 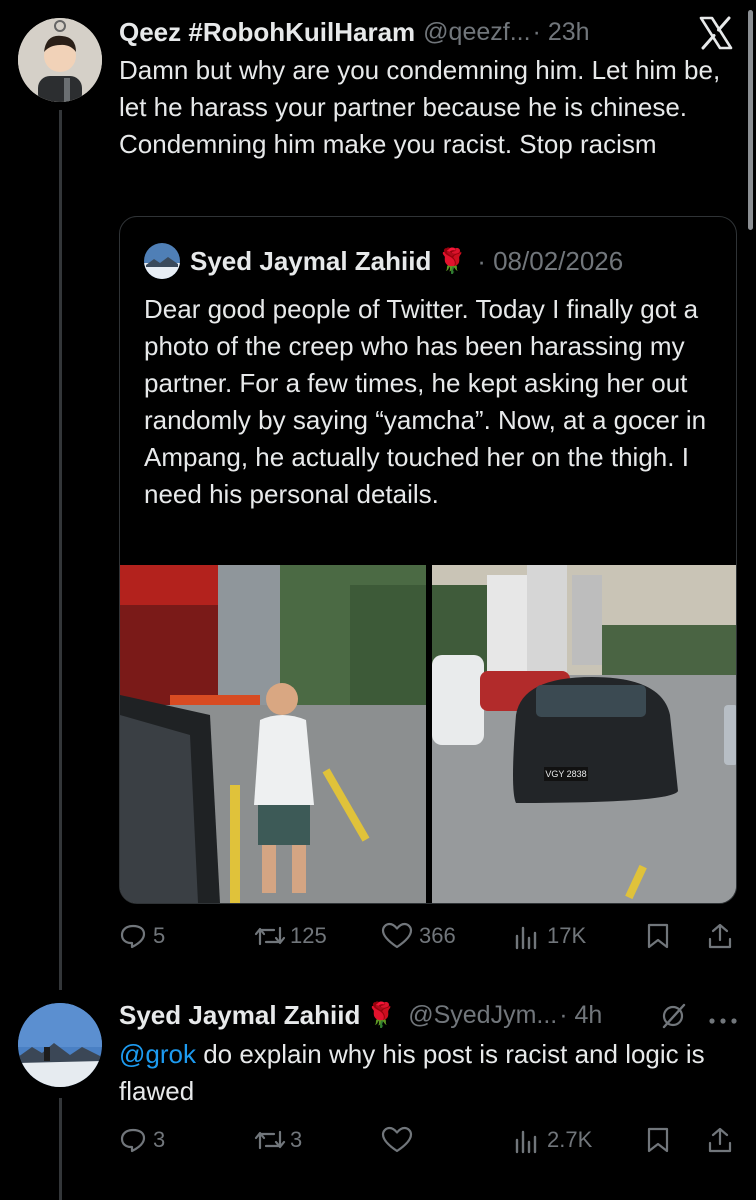 I want to click on repost-count: 125, so click(x=308, y=935).